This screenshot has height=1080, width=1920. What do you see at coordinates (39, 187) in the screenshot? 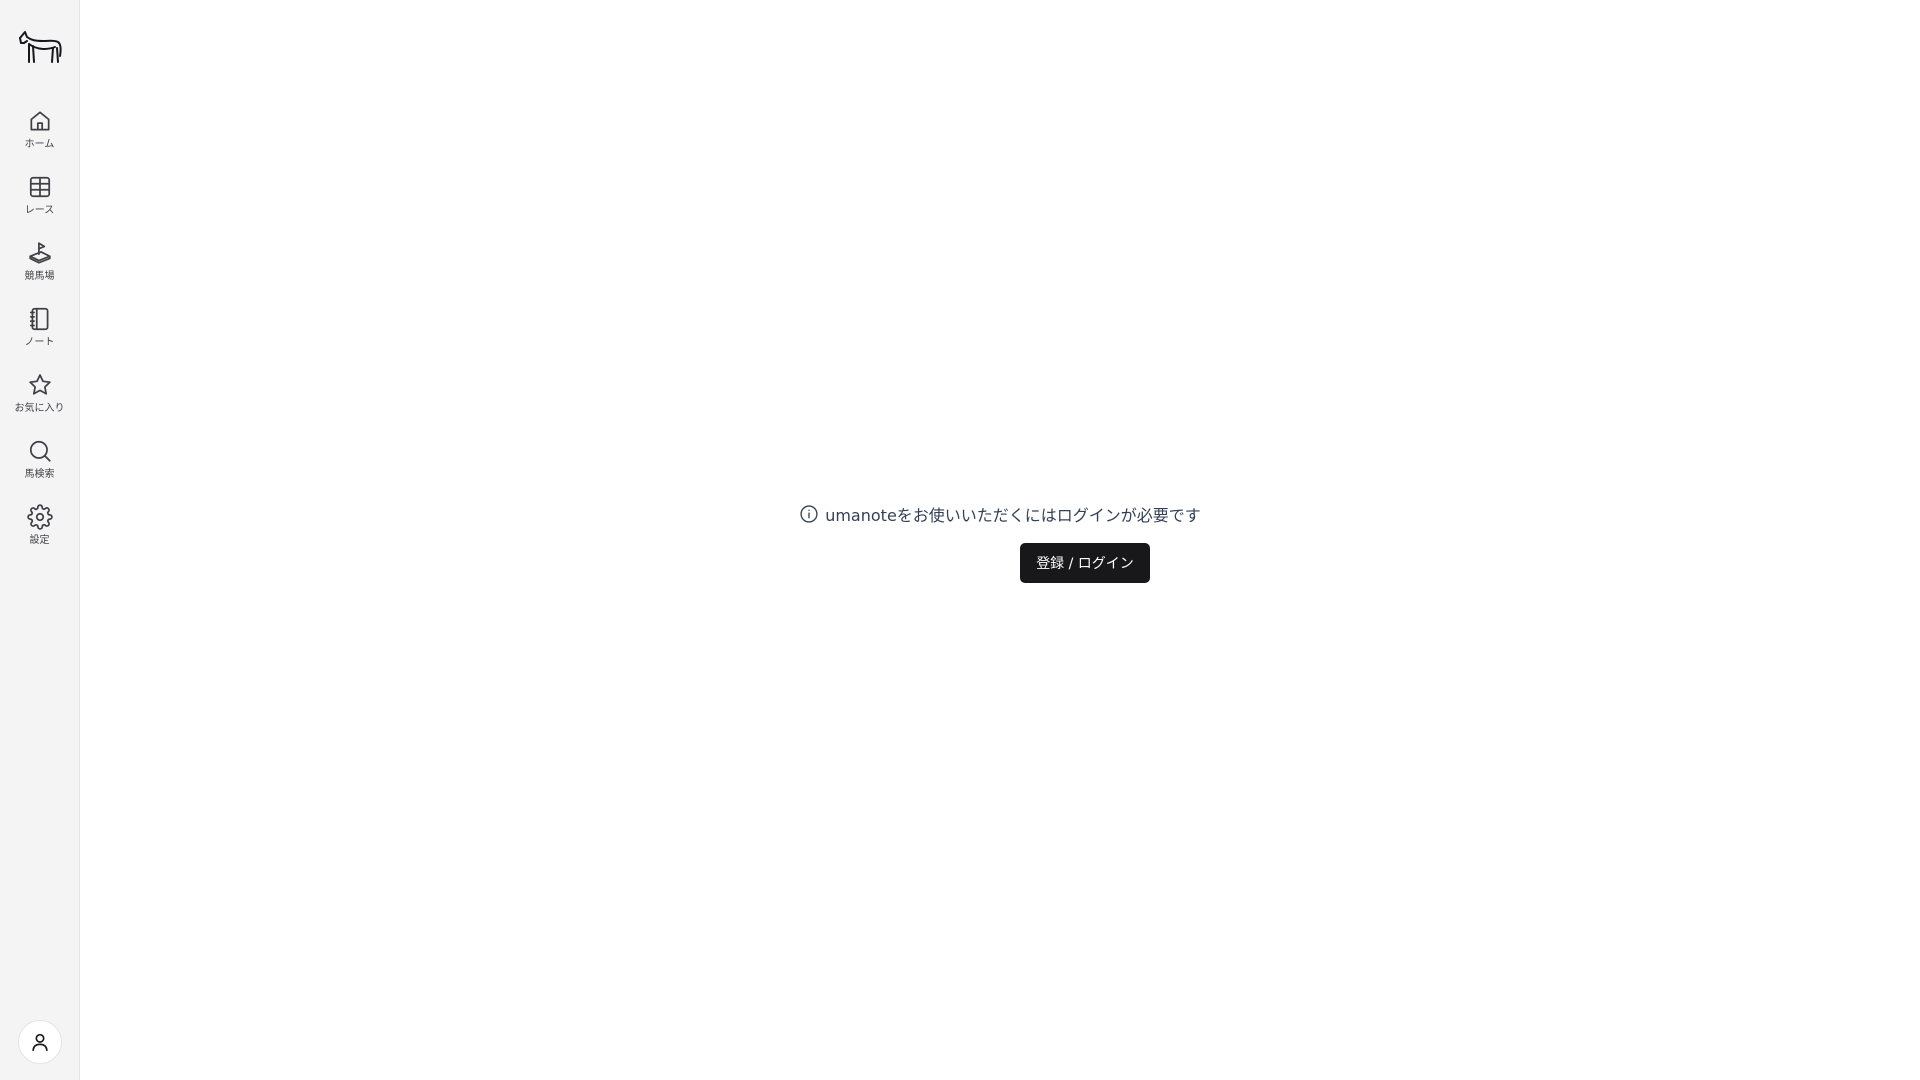
I see `table-icon` at bounding box center [39, 187].